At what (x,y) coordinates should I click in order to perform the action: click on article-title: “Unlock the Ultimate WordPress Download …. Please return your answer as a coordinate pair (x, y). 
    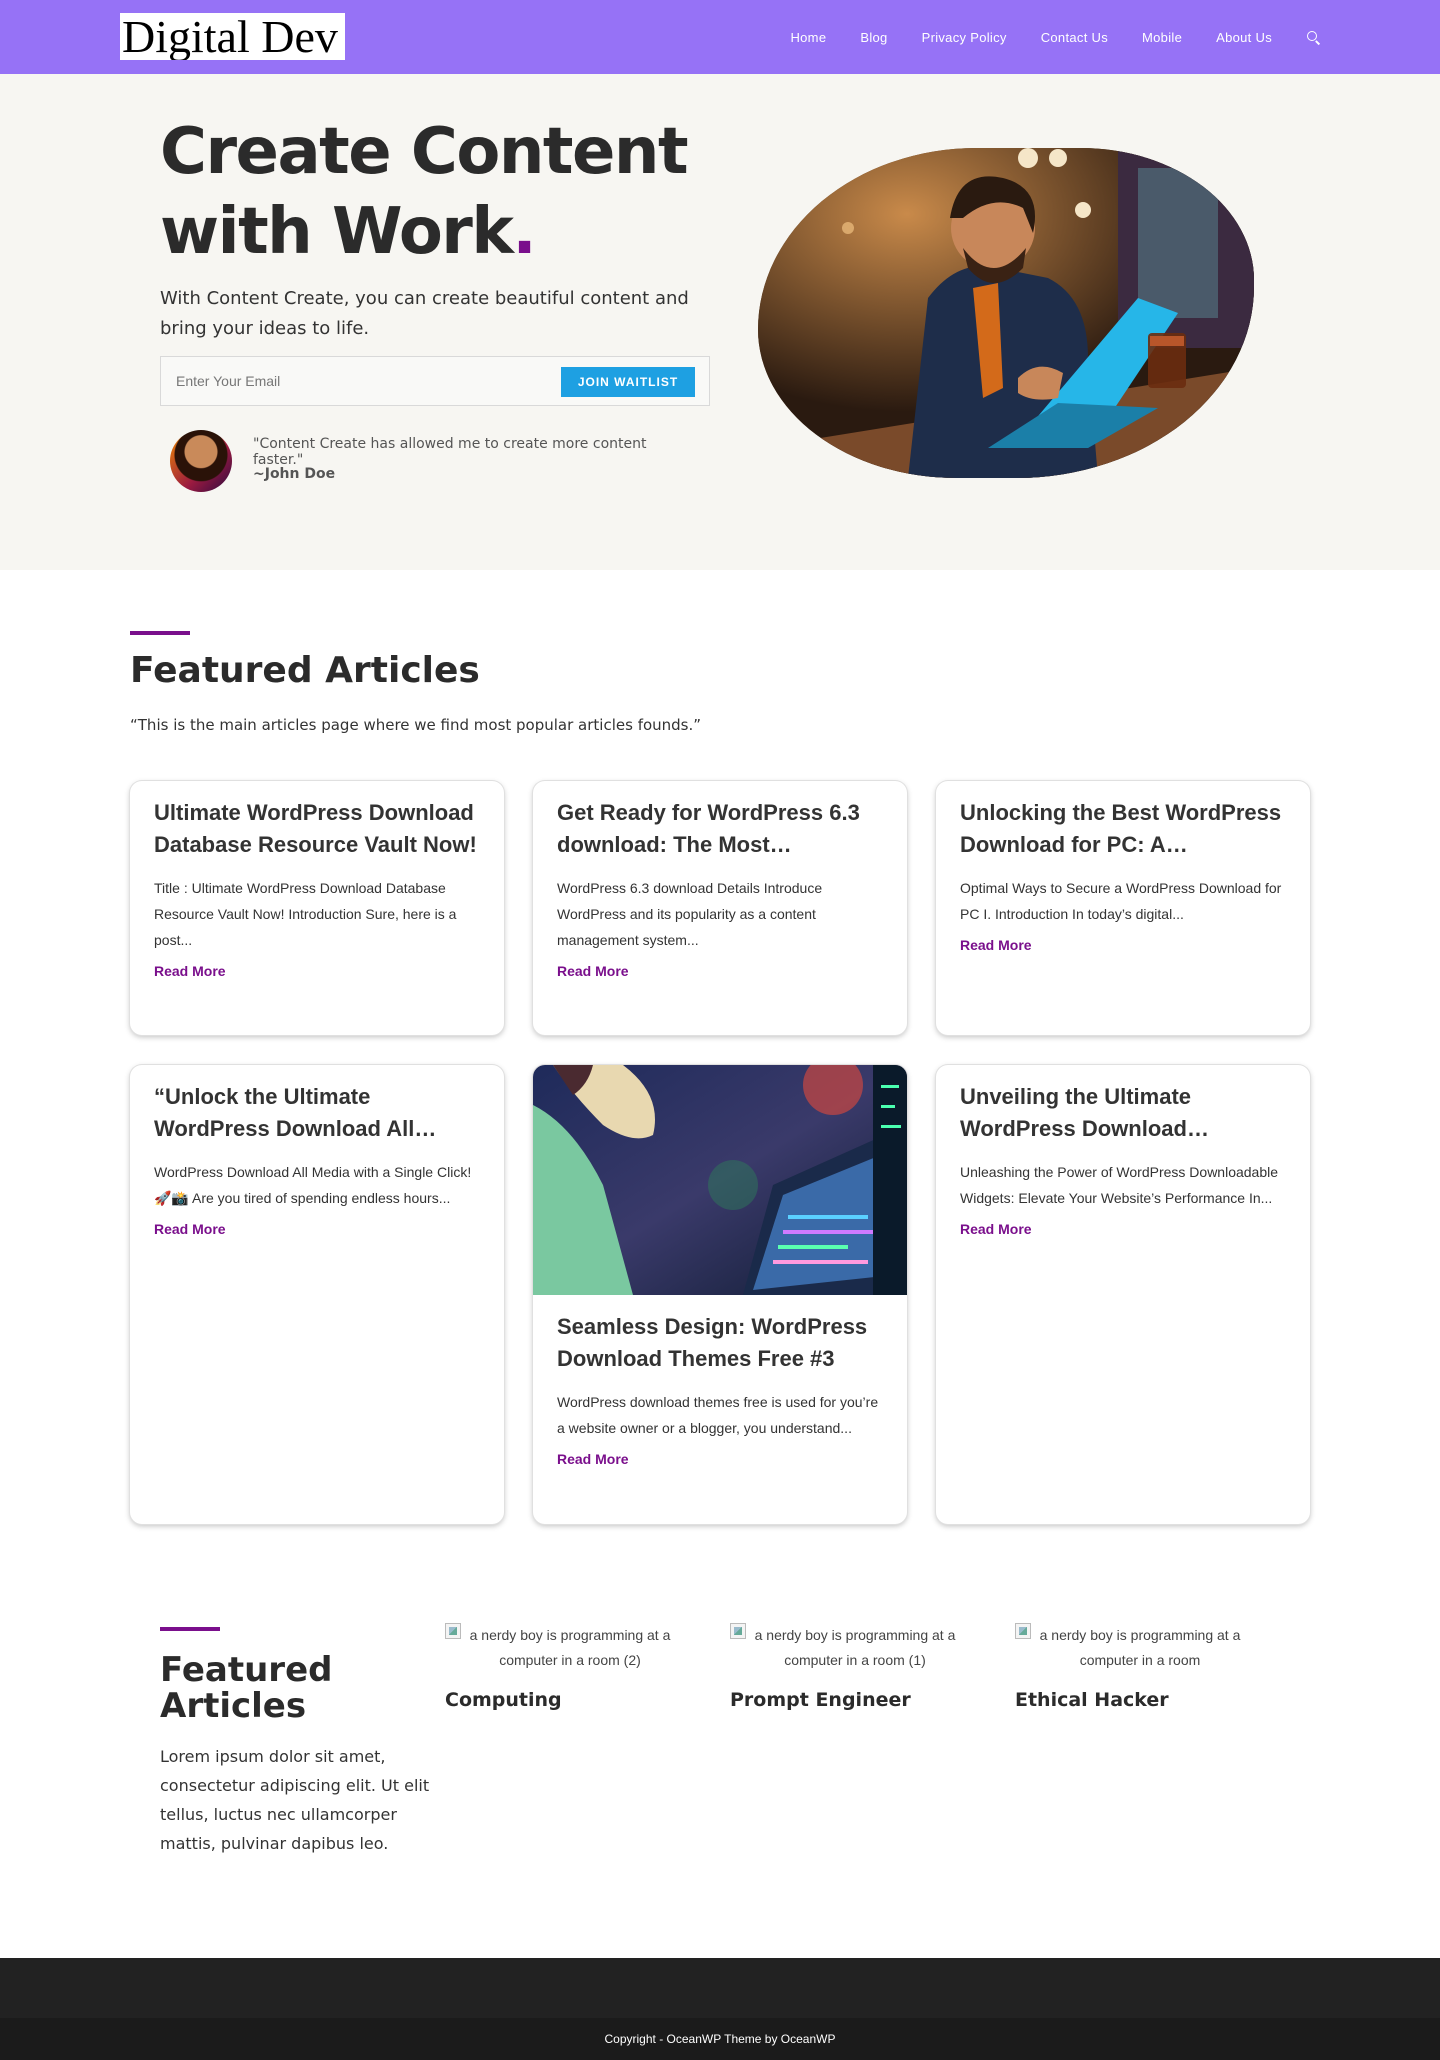
    Looking at the image, I should click on (317, 1113).